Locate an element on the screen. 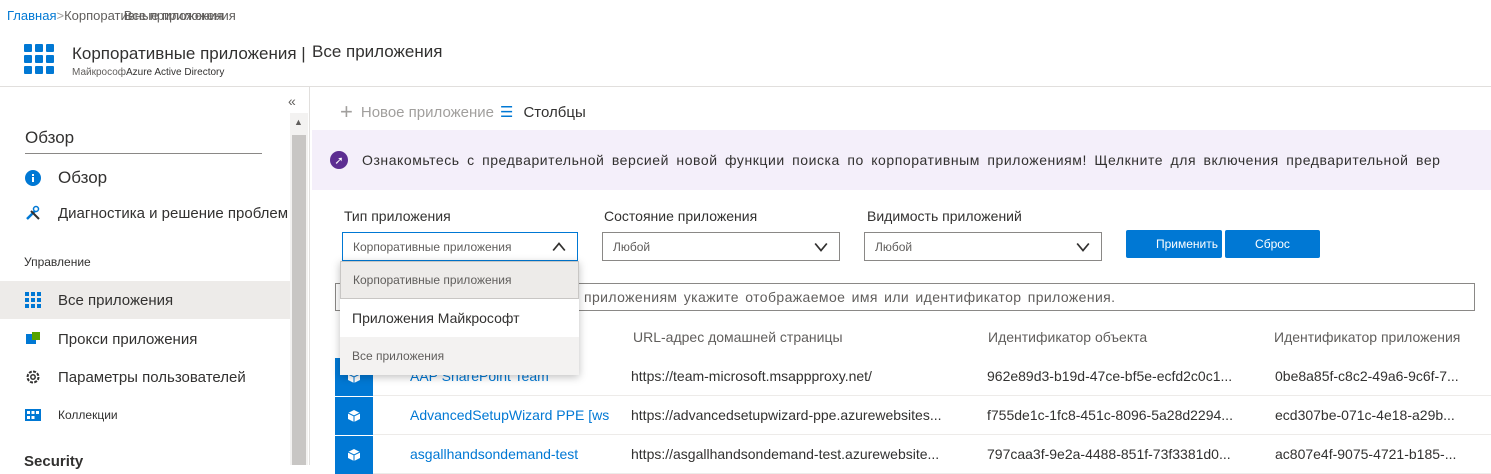 This screenshot has height=474, width=1491. gear-icon is located at coordinates (33, 377).